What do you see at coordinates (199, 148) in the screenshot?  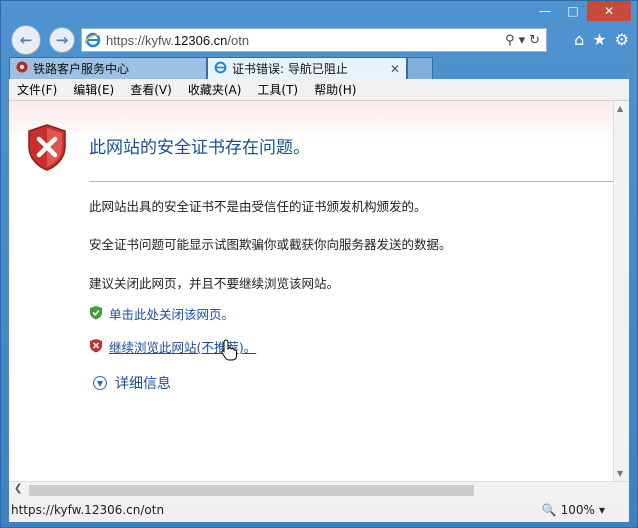 I see `page-title: 此网站的安全证书存在问题。` at bounding box center [199, 148].